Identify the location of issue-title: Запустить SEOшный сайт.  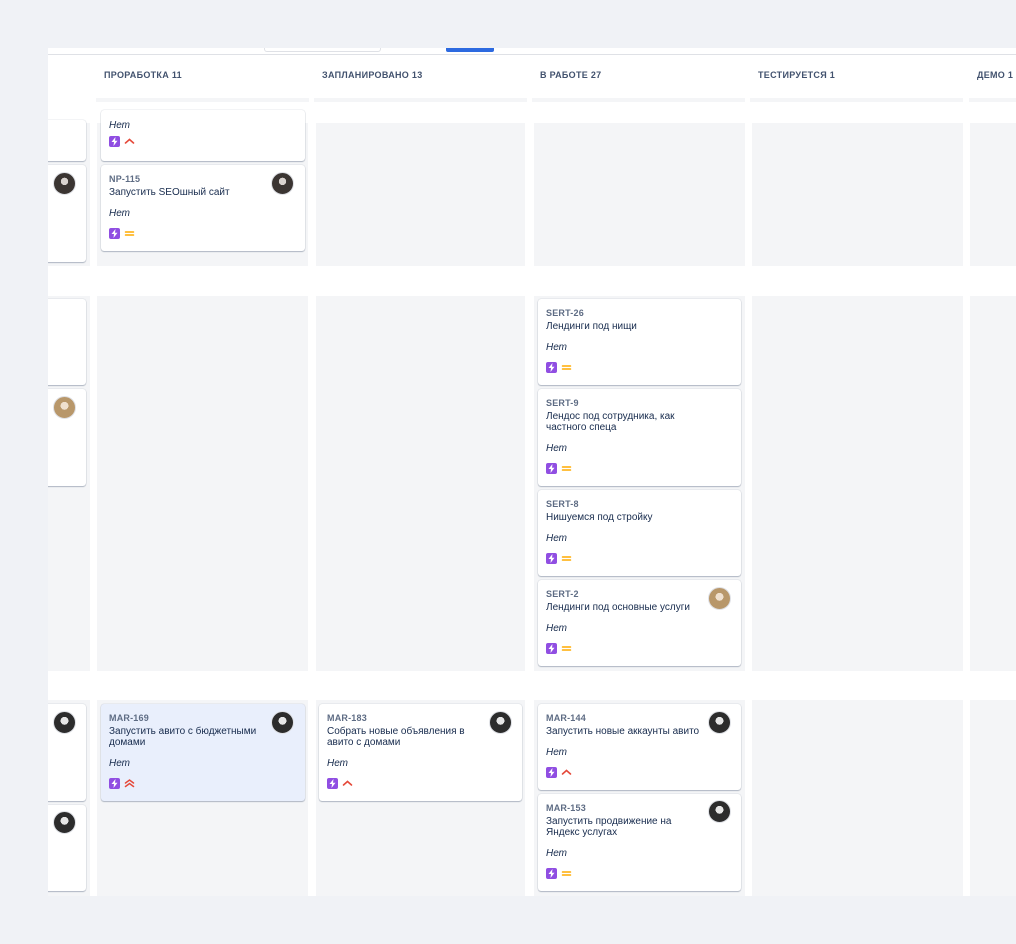
(169, 192).